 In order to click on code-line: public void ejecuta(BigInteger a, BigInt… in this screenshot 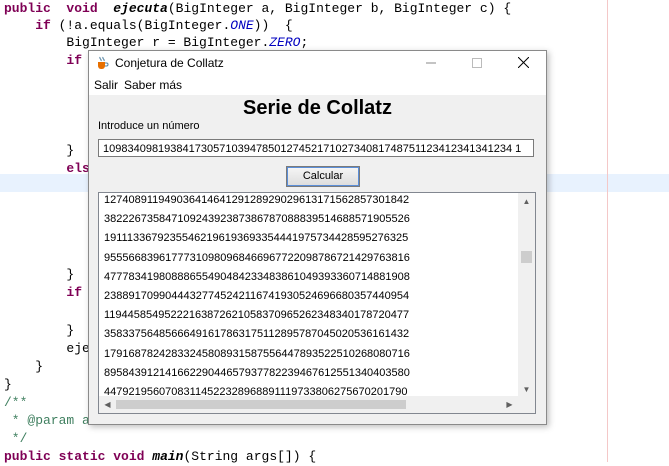, I will do `click(257, 9)`.